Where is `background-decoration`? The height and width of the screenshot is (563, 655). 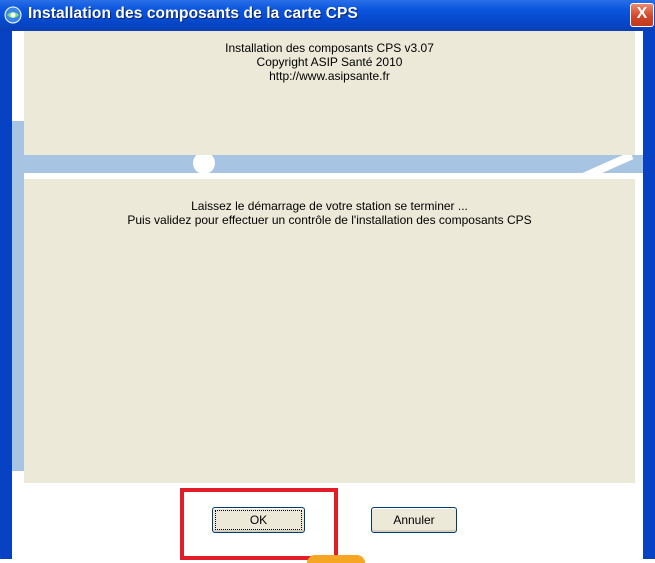 background-decoration is located at coordinates (18, 296).